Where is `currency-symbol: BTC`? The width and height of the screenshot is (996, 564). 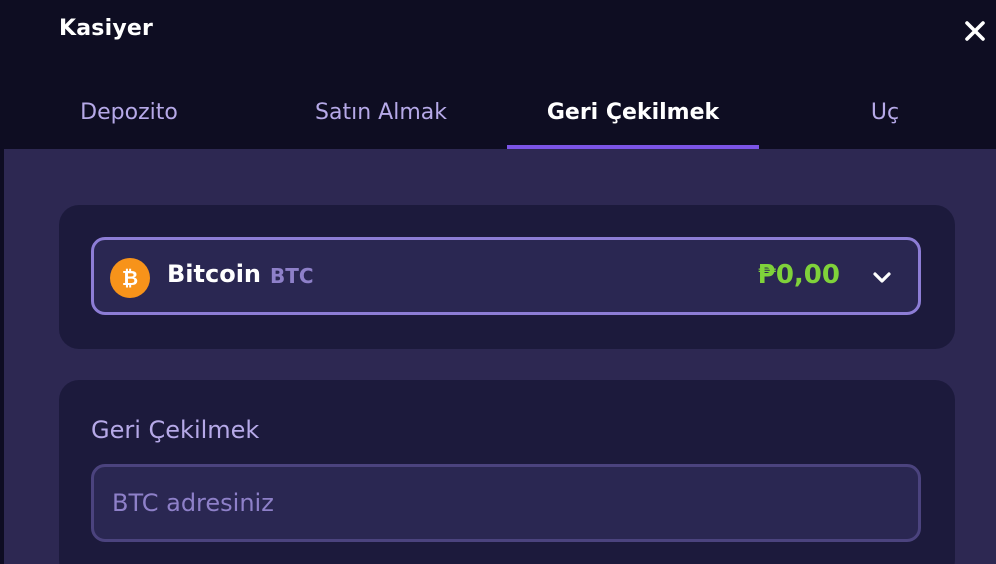 currency-symbol: BTC is located at coordinates (292, 276).